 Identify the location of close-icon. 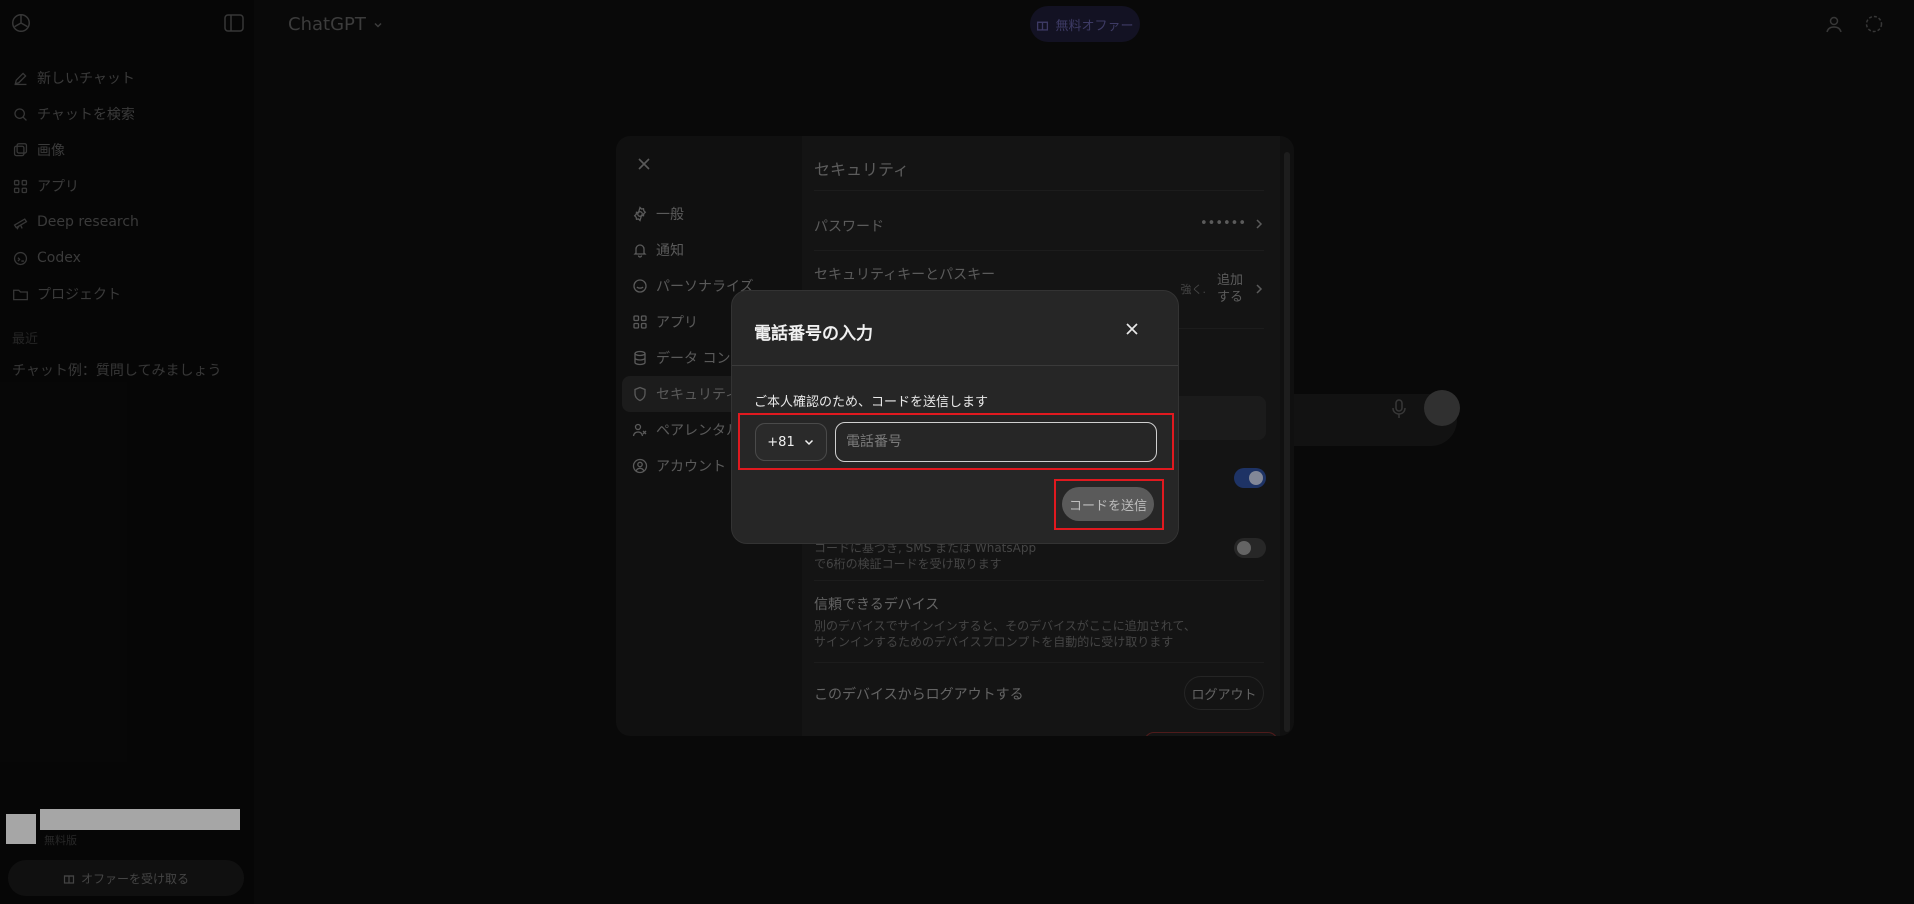
(1132, 329).